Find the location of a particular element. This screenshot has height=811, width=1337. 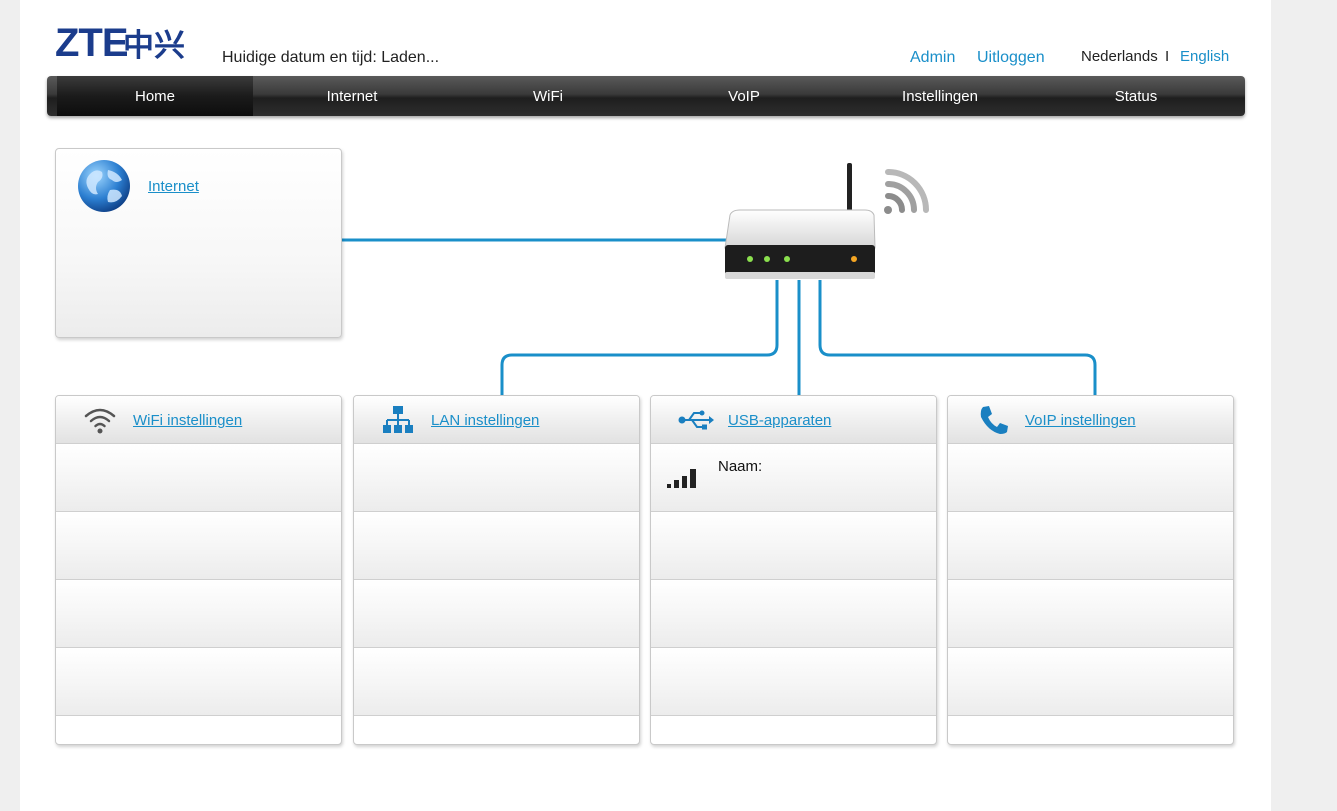

voip-panel-header: VoIP instellingen is located at coordinates (1090, 420).